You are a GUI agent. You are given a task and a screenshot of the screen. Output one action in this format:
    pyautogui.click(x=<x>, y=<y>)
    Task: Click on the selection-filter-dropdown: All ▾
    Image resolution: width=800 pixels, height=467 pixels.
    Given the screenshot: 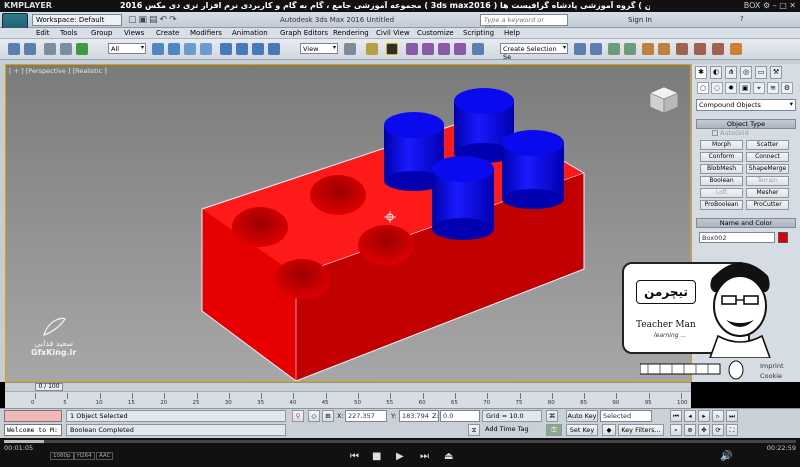 What is the action you would take?
    pyautogui.click(x=127, y=48)
    